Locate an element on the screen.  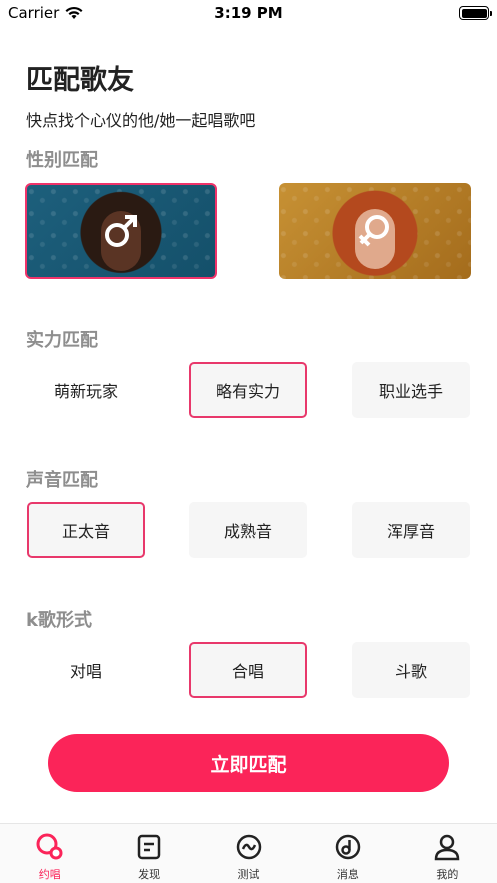
gender-card-male is located at coordinates (121, 231).